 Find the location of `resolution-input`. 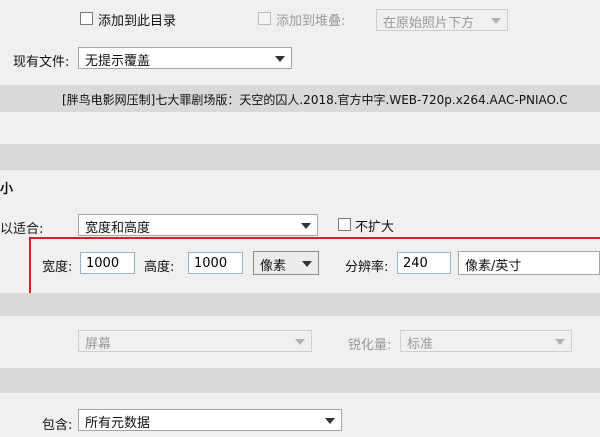

resolution-input is located at coordinates (424, 263).